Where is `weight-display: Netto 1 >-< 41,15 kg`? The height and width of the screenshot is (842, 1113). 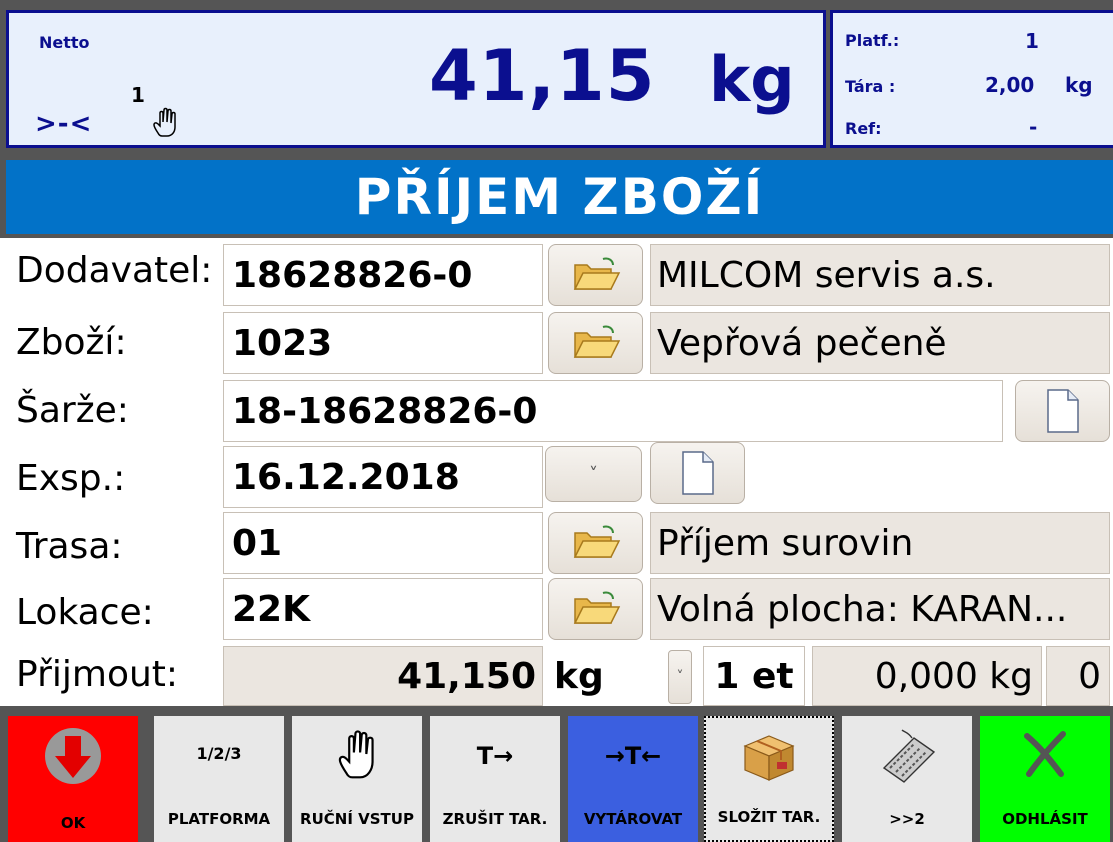
weight-display: Netto 1 >-< 41,15 kg is located at coordinates (416, 79).